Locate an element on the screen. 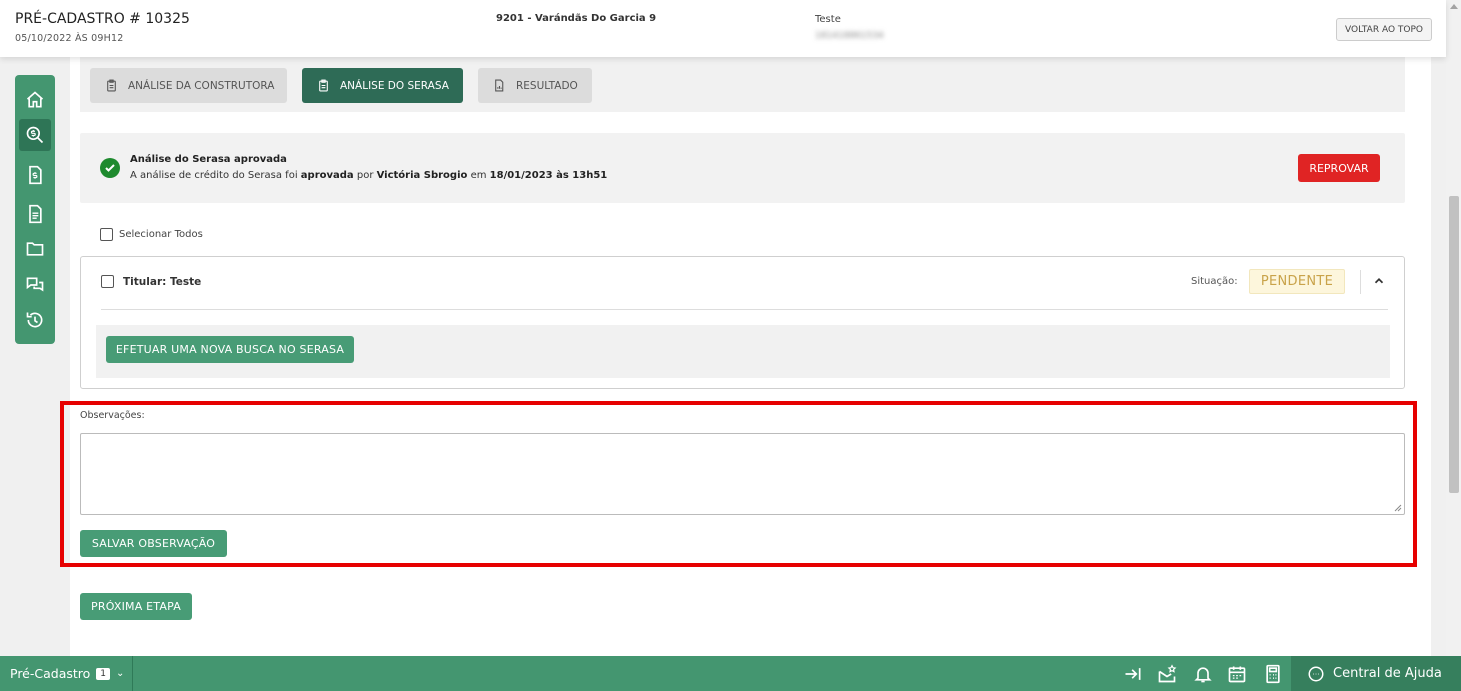  holder-label: Titular: Teste is located at coordinates (162, 281).